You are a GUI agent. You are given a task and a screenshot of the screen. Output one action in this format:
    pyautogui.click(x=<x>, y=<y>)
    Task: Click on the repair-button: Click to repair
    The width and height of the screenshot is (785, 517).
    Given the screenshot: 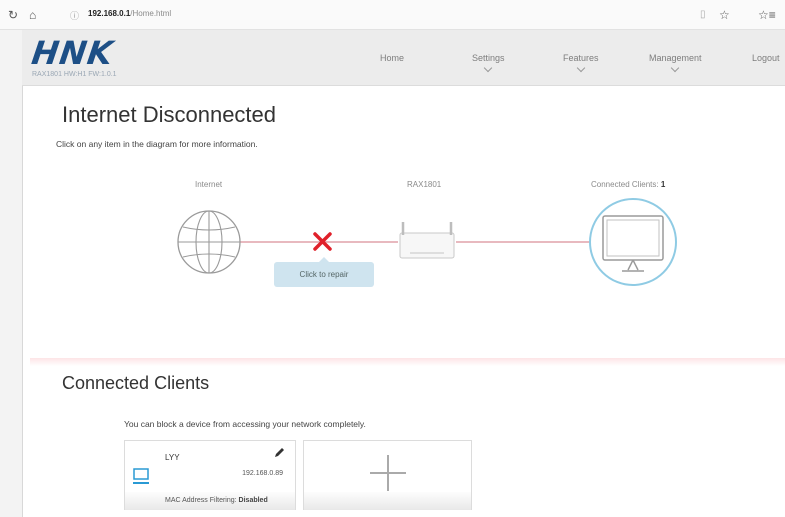 What is the action you would take?
    pyautogui.click(x=324, y=272)
    